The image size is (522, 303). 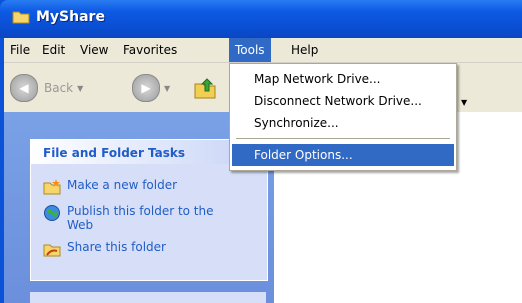 I want to click on folder-icon, so click(x=21, y=17).